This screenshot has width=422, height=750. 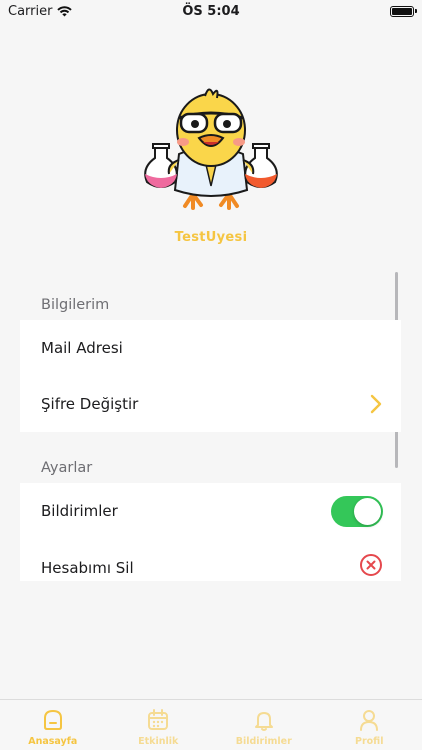 I want to click on status-left: Carrier, so click(x=40, y=11).